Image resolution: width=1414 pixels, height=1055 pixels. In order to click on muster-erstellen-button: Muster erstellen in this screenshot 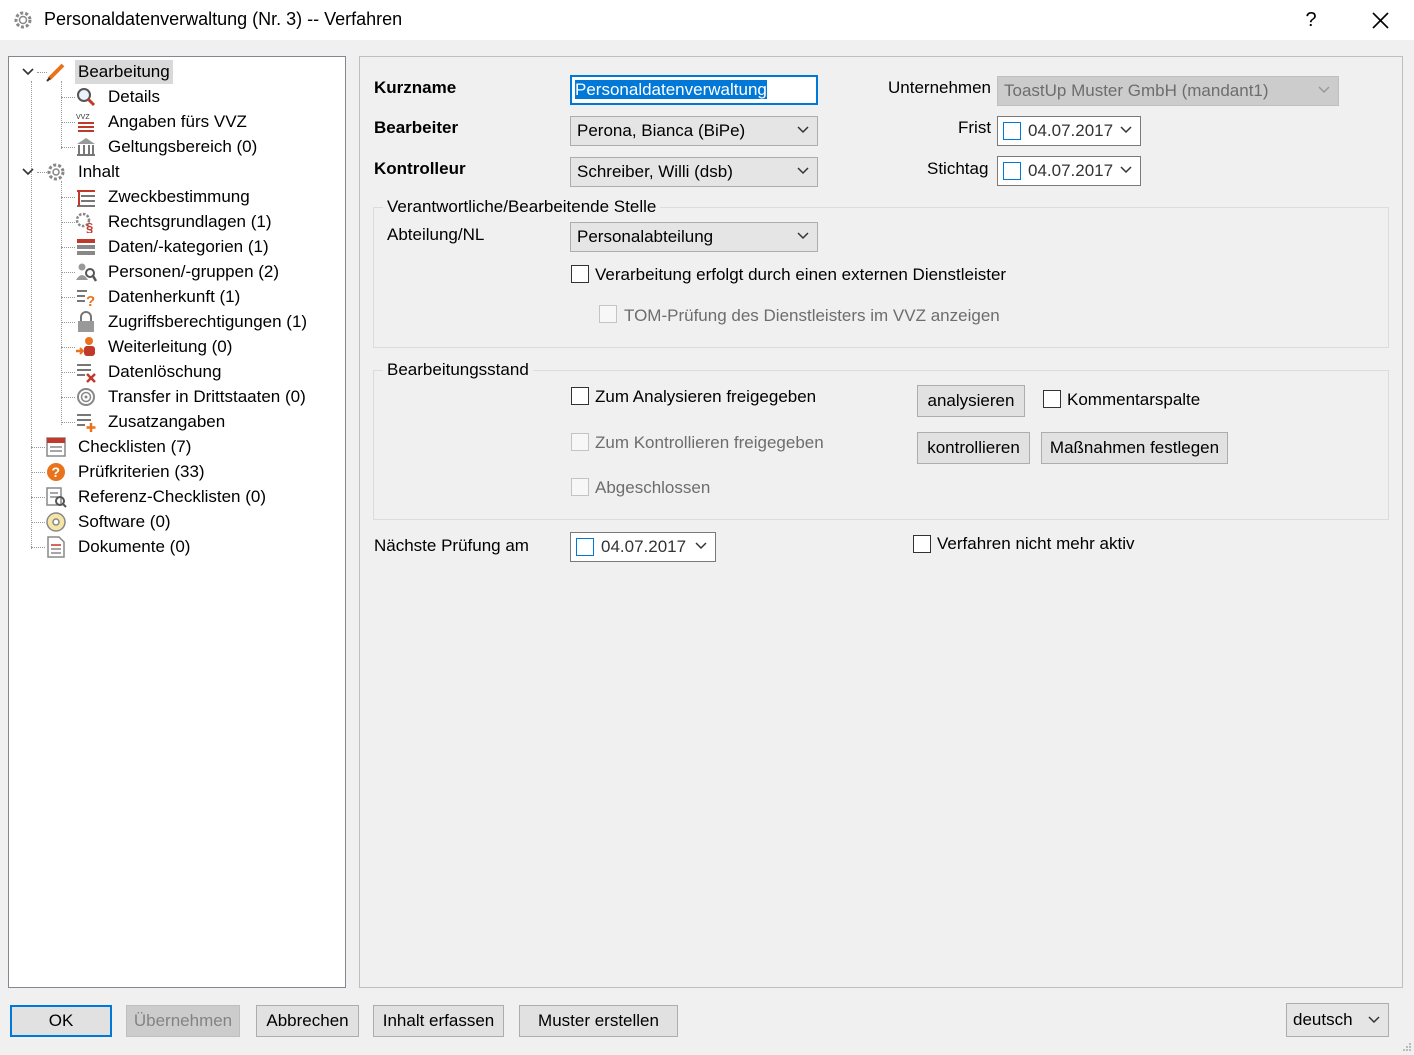, I will do `click(598, 1021)`.